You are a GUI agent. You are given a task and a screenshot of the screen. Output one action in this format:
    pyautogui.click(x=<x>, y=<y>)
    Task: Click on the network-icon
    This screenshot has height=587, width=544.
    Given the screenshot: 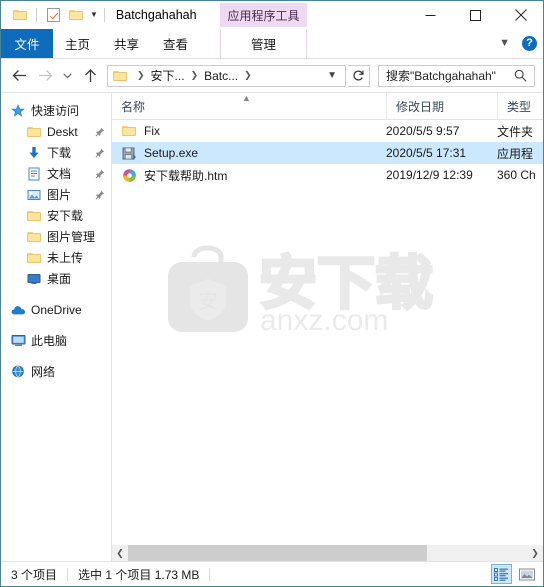 What is the action you would take?
    pyautogui.click(x=18, y=372)
    